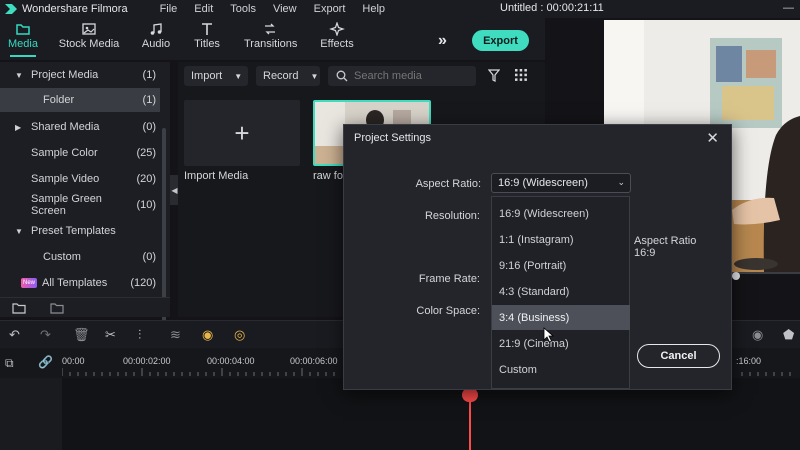 The height and width of the screenshot is (450, 800). What do you see at coordinates (561, 343) in the screenshot?
I see `option-21-9: 21:9 (Cinema)` at bounding box center [561, 343].